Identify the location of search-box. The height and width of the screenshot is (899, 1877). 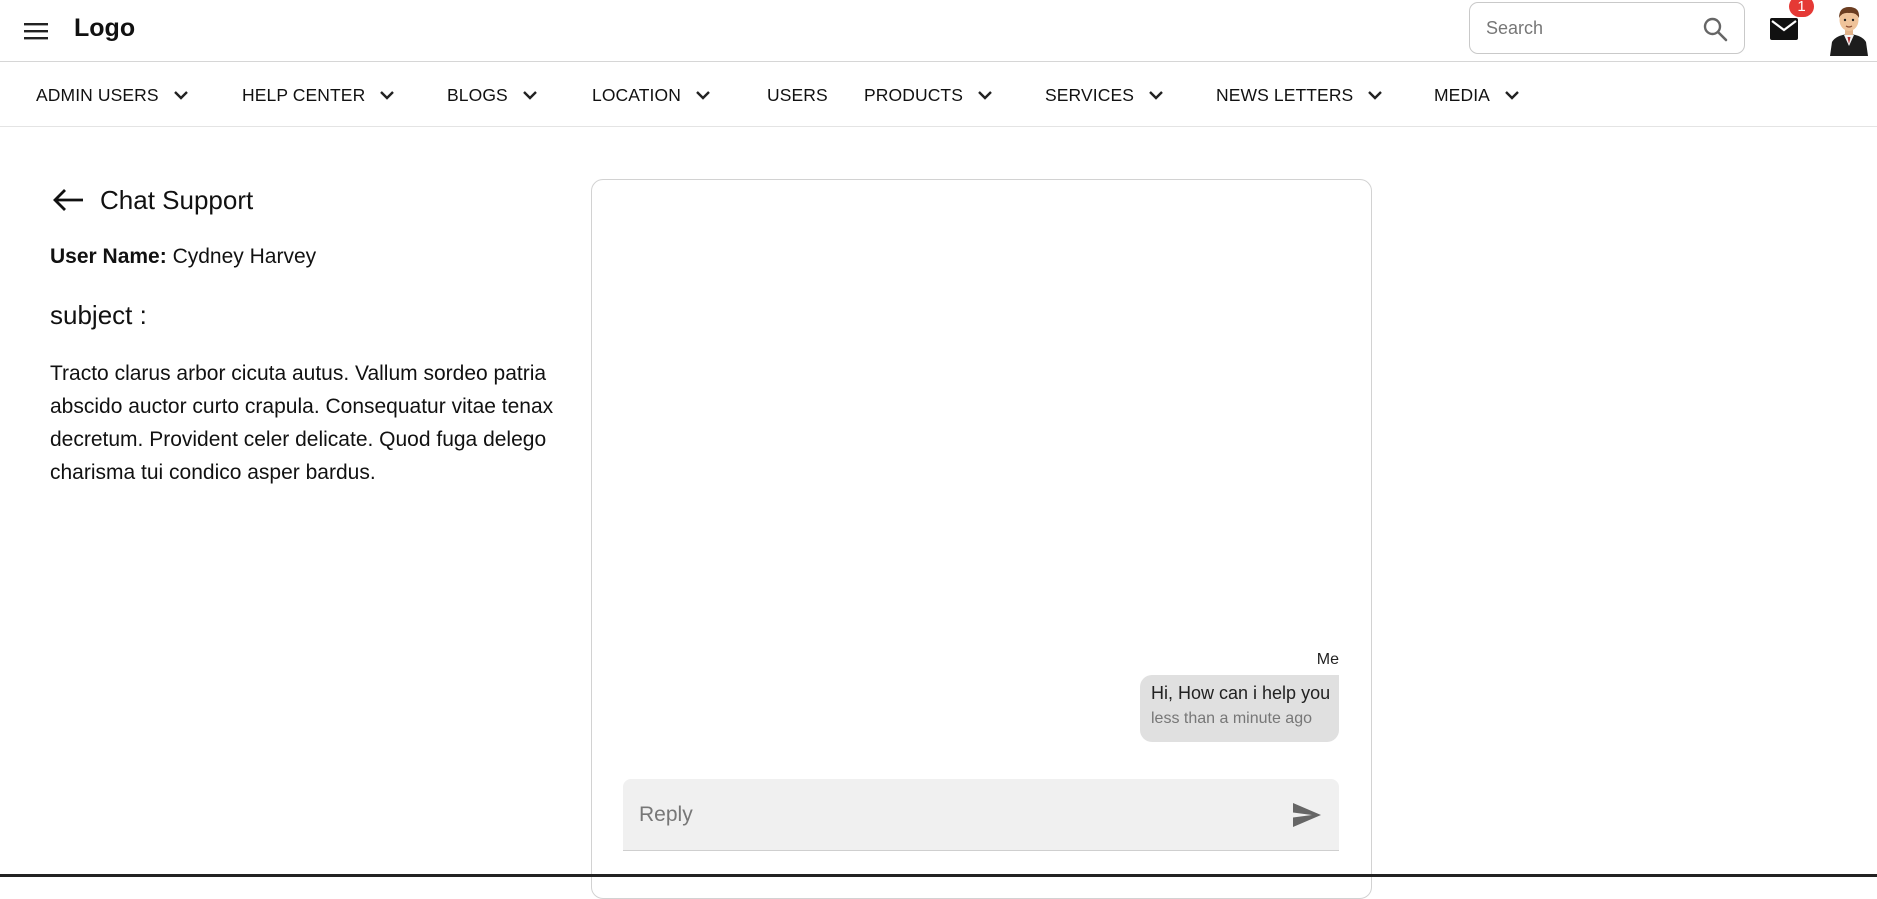
(1607, 28).